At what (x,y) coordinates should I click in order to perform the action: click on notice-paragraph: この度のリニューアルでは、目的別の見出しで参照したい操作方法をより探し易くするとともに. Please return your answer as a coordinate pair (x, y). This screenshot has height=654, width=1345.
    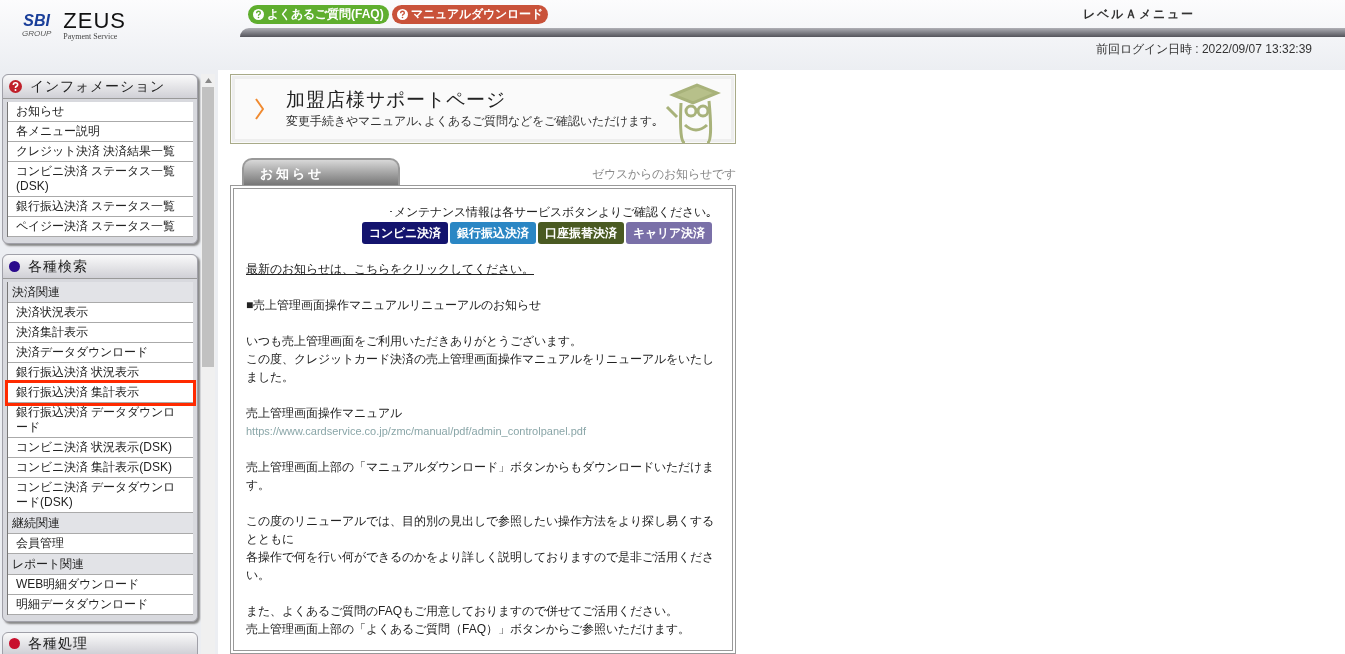
    Looking at the image, I should click on (480, 530).